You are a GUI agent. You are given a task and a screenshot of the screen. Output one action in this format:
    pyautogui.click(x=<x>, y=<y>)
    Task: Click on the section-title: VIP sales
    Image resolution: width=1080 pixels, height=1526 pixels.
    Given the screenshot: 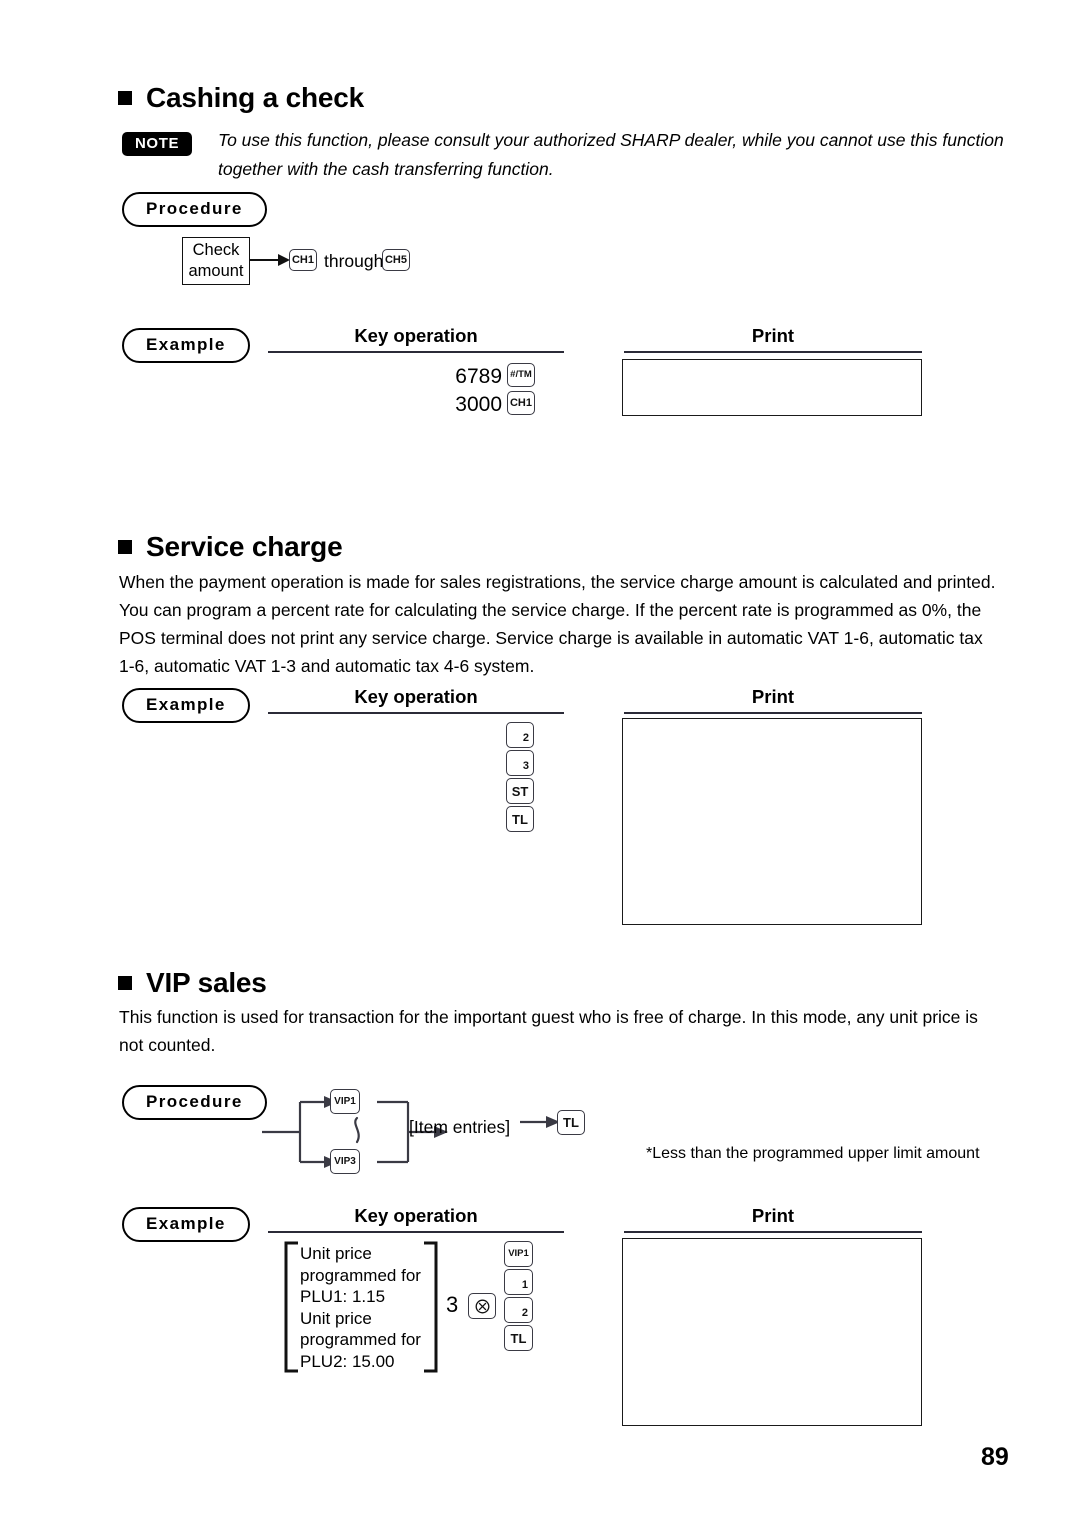 What is the action you would take?
    pyautogui.click(x=206, y=982)
    